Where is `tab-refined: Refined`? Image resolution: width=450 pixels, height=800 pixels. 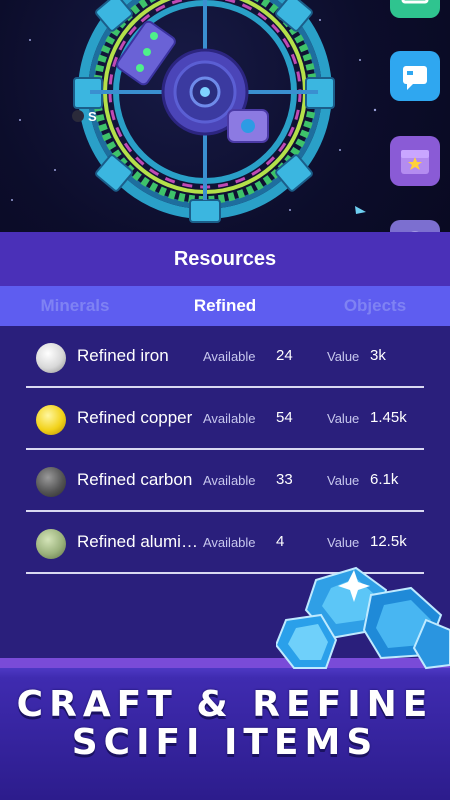
tab-refined: Refined is located at coordinates (225, 306).